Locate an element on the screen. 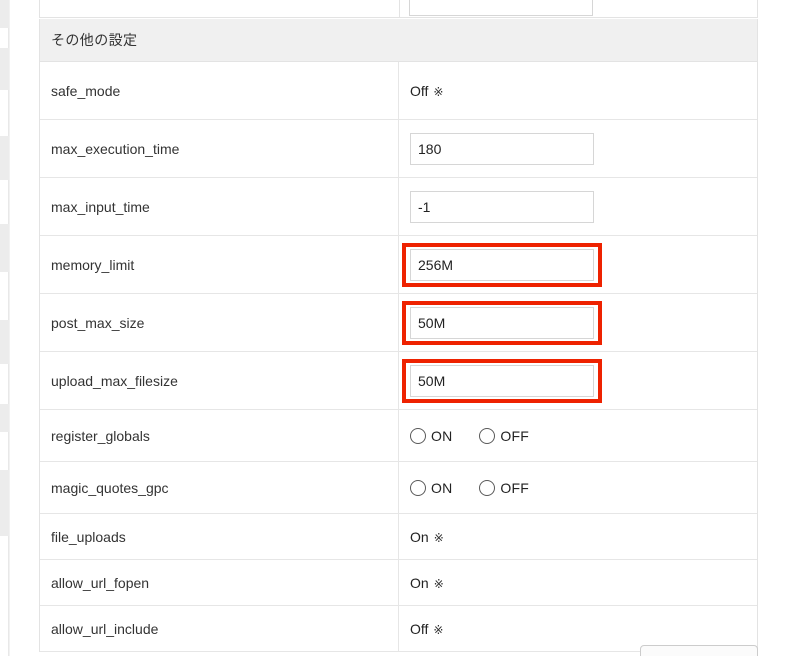 The width and height of the screenshot is (800, 656). table-row: upload_max_filesize is located at coordinates (398, 381).